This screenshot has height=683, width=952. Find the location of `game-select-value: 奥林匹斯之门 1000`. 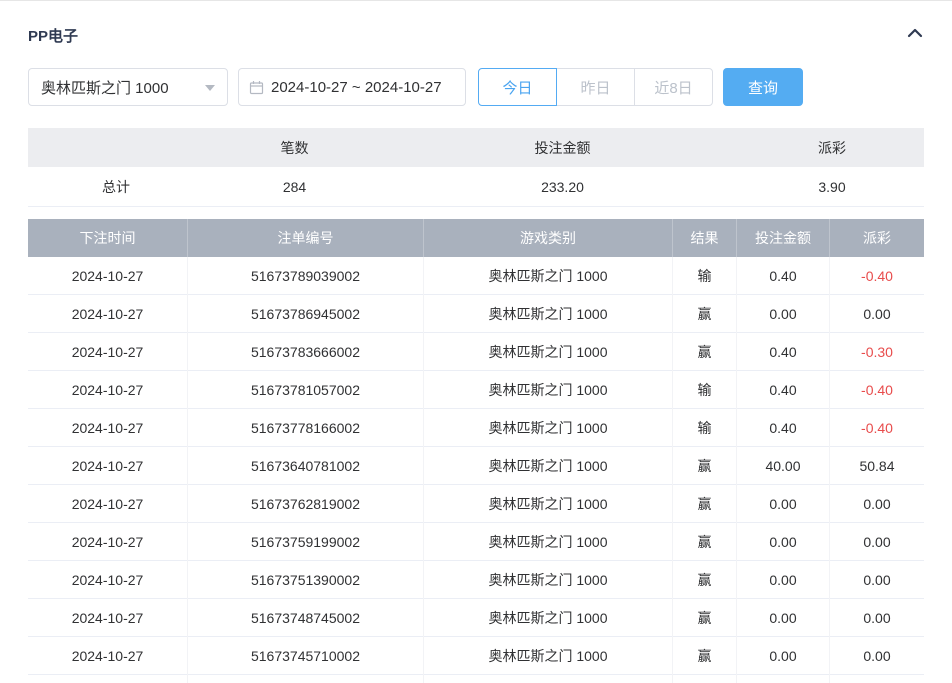

game-select-value: 奥林匹斯之门 1000 is located at coordinates (105, 88).